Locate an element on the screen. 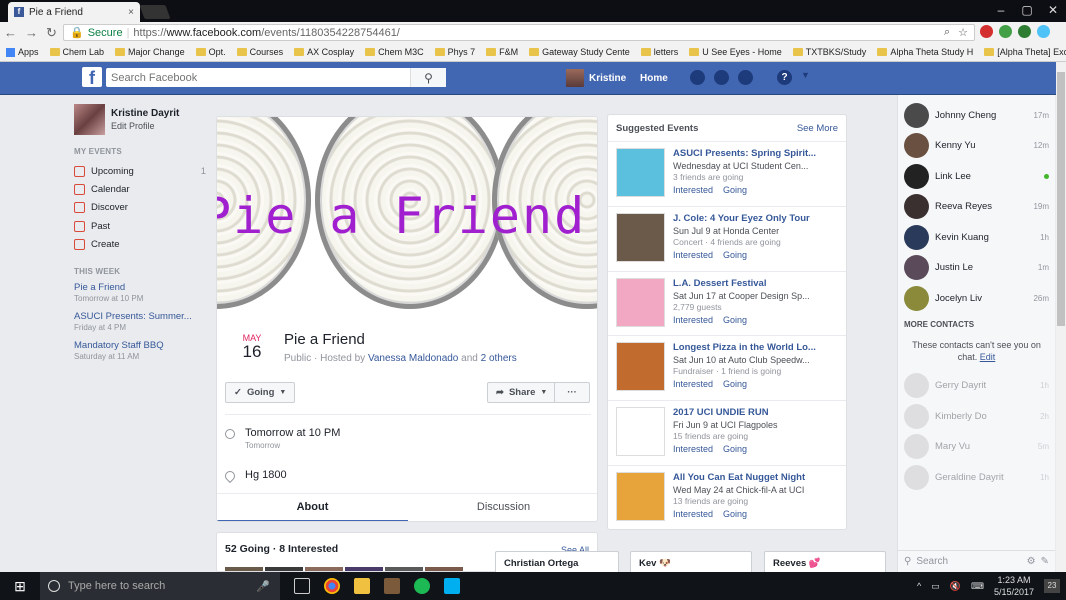  bookmark-item: Apps is located at coordinates (22, 52).